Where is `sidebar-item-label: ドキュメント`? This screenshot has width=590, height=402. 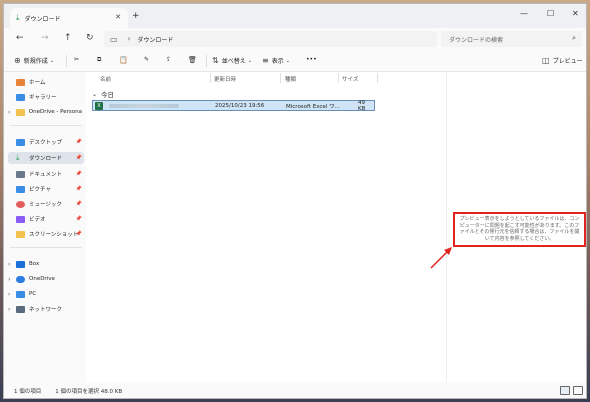
sidebar-item-label: ドキュメント is located at coordinates (46, 175).